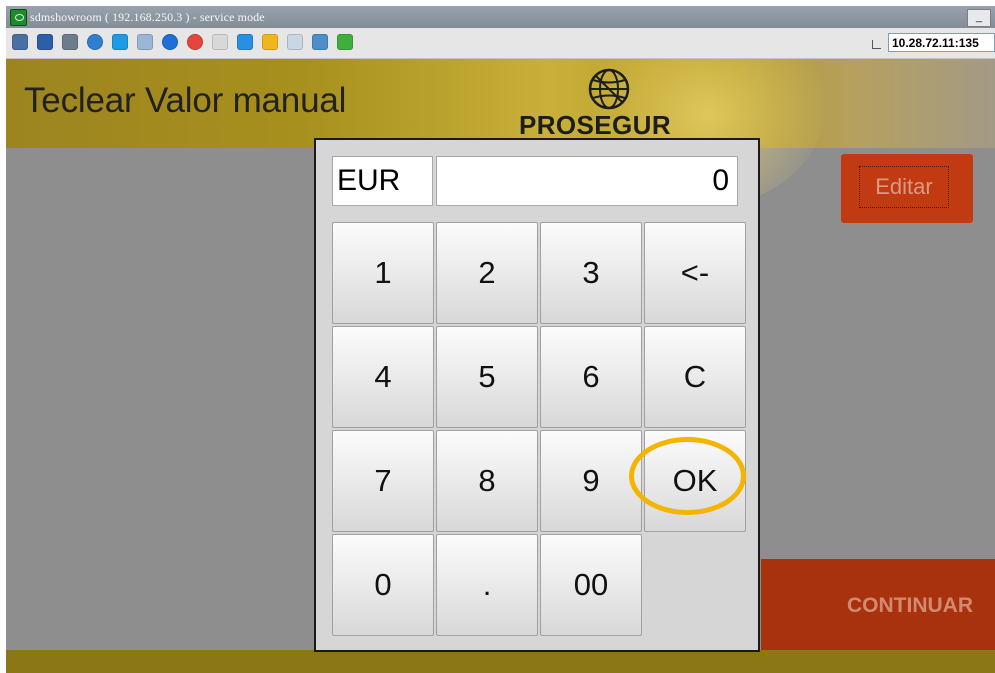 The height and width of the screenshot is (673, 995). I want to click on address-field: 10.28.72.11:135, so click(941, 42).